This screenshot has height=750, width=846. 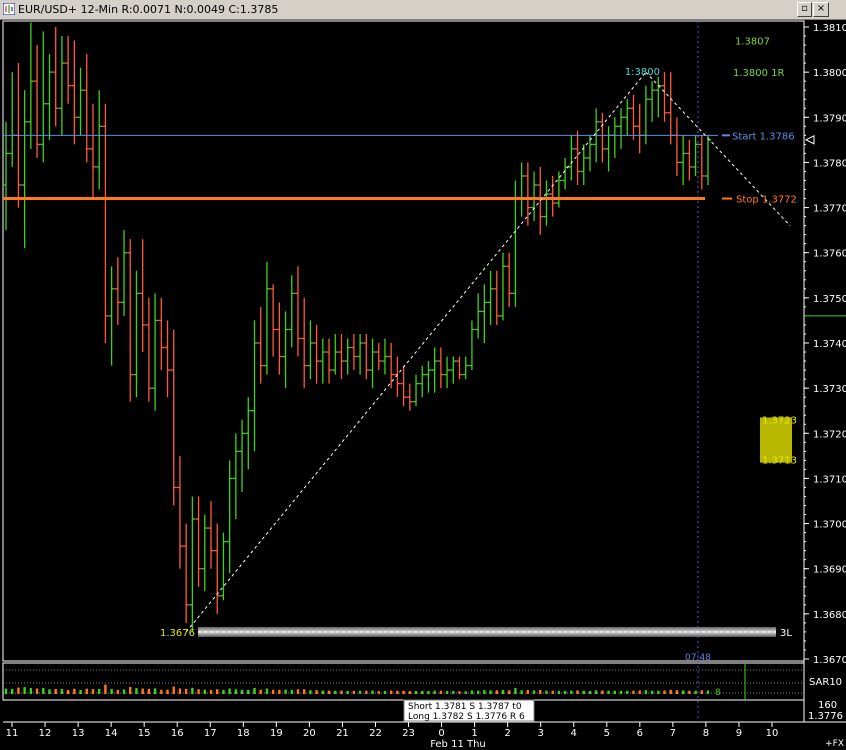 What do you see at coordinates (698, 658) in the screenshot?
I see `cursor-time: 07:48` at bounding box center [698, 658].